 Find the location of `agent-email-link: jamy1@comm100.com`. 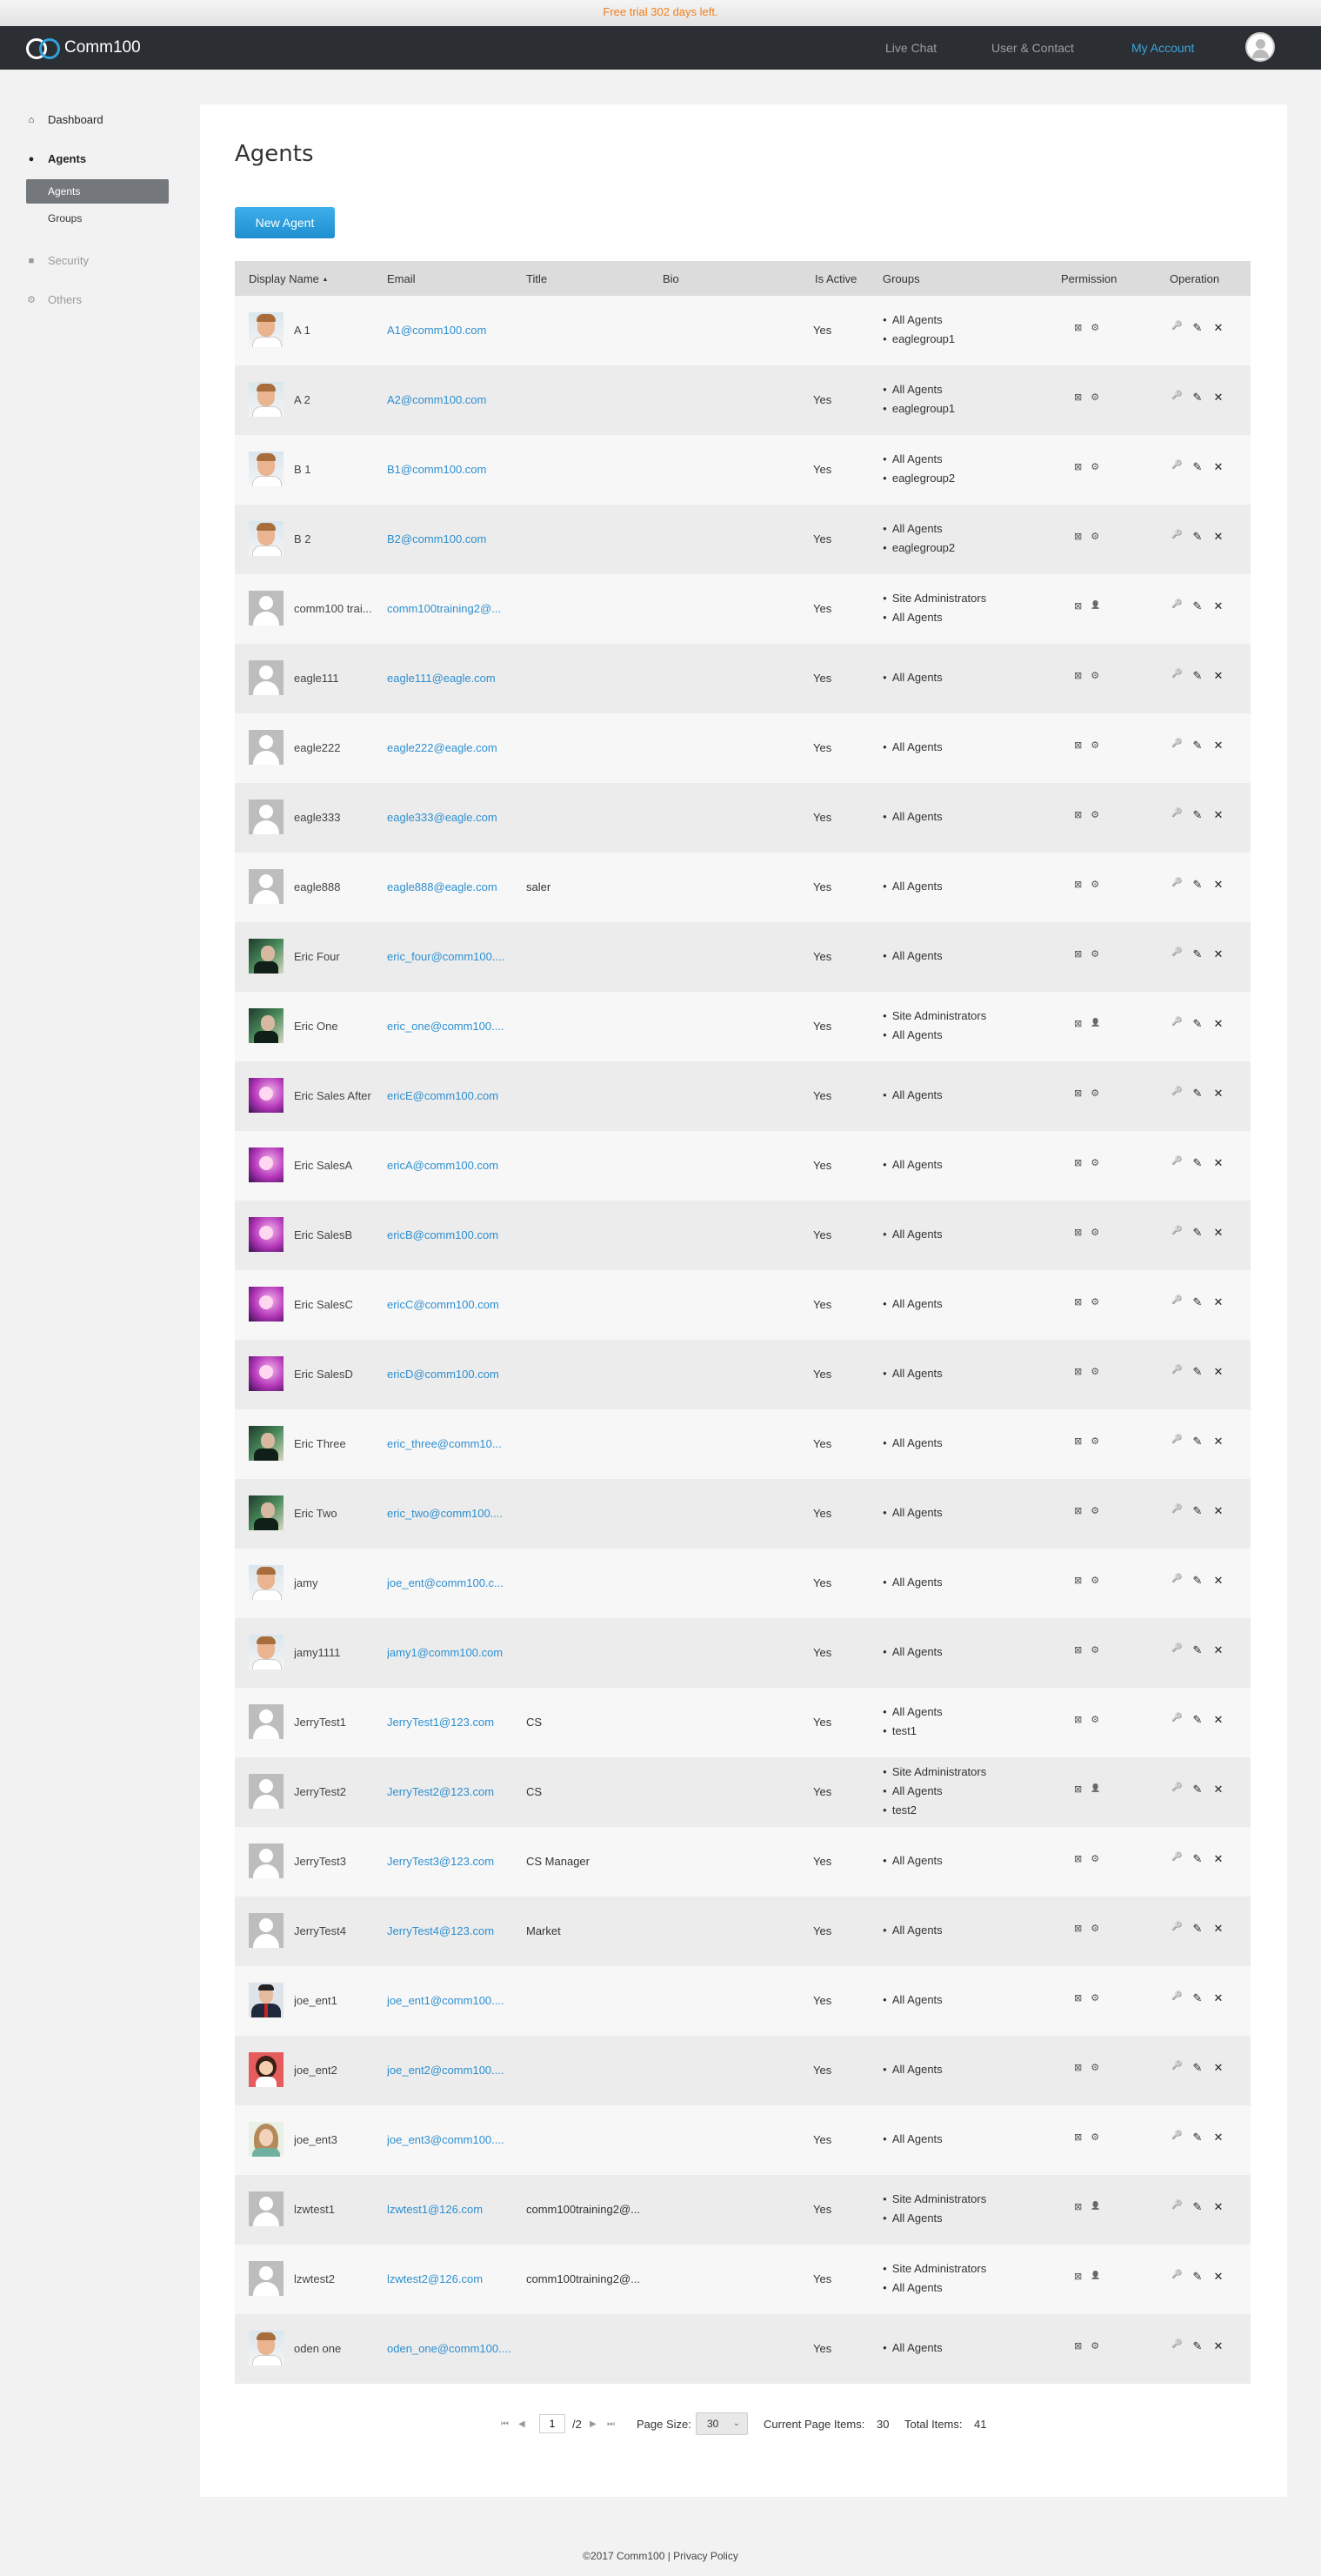

agent-email-link: jamy1@comm100.com is located at coordinates (452, 1652).